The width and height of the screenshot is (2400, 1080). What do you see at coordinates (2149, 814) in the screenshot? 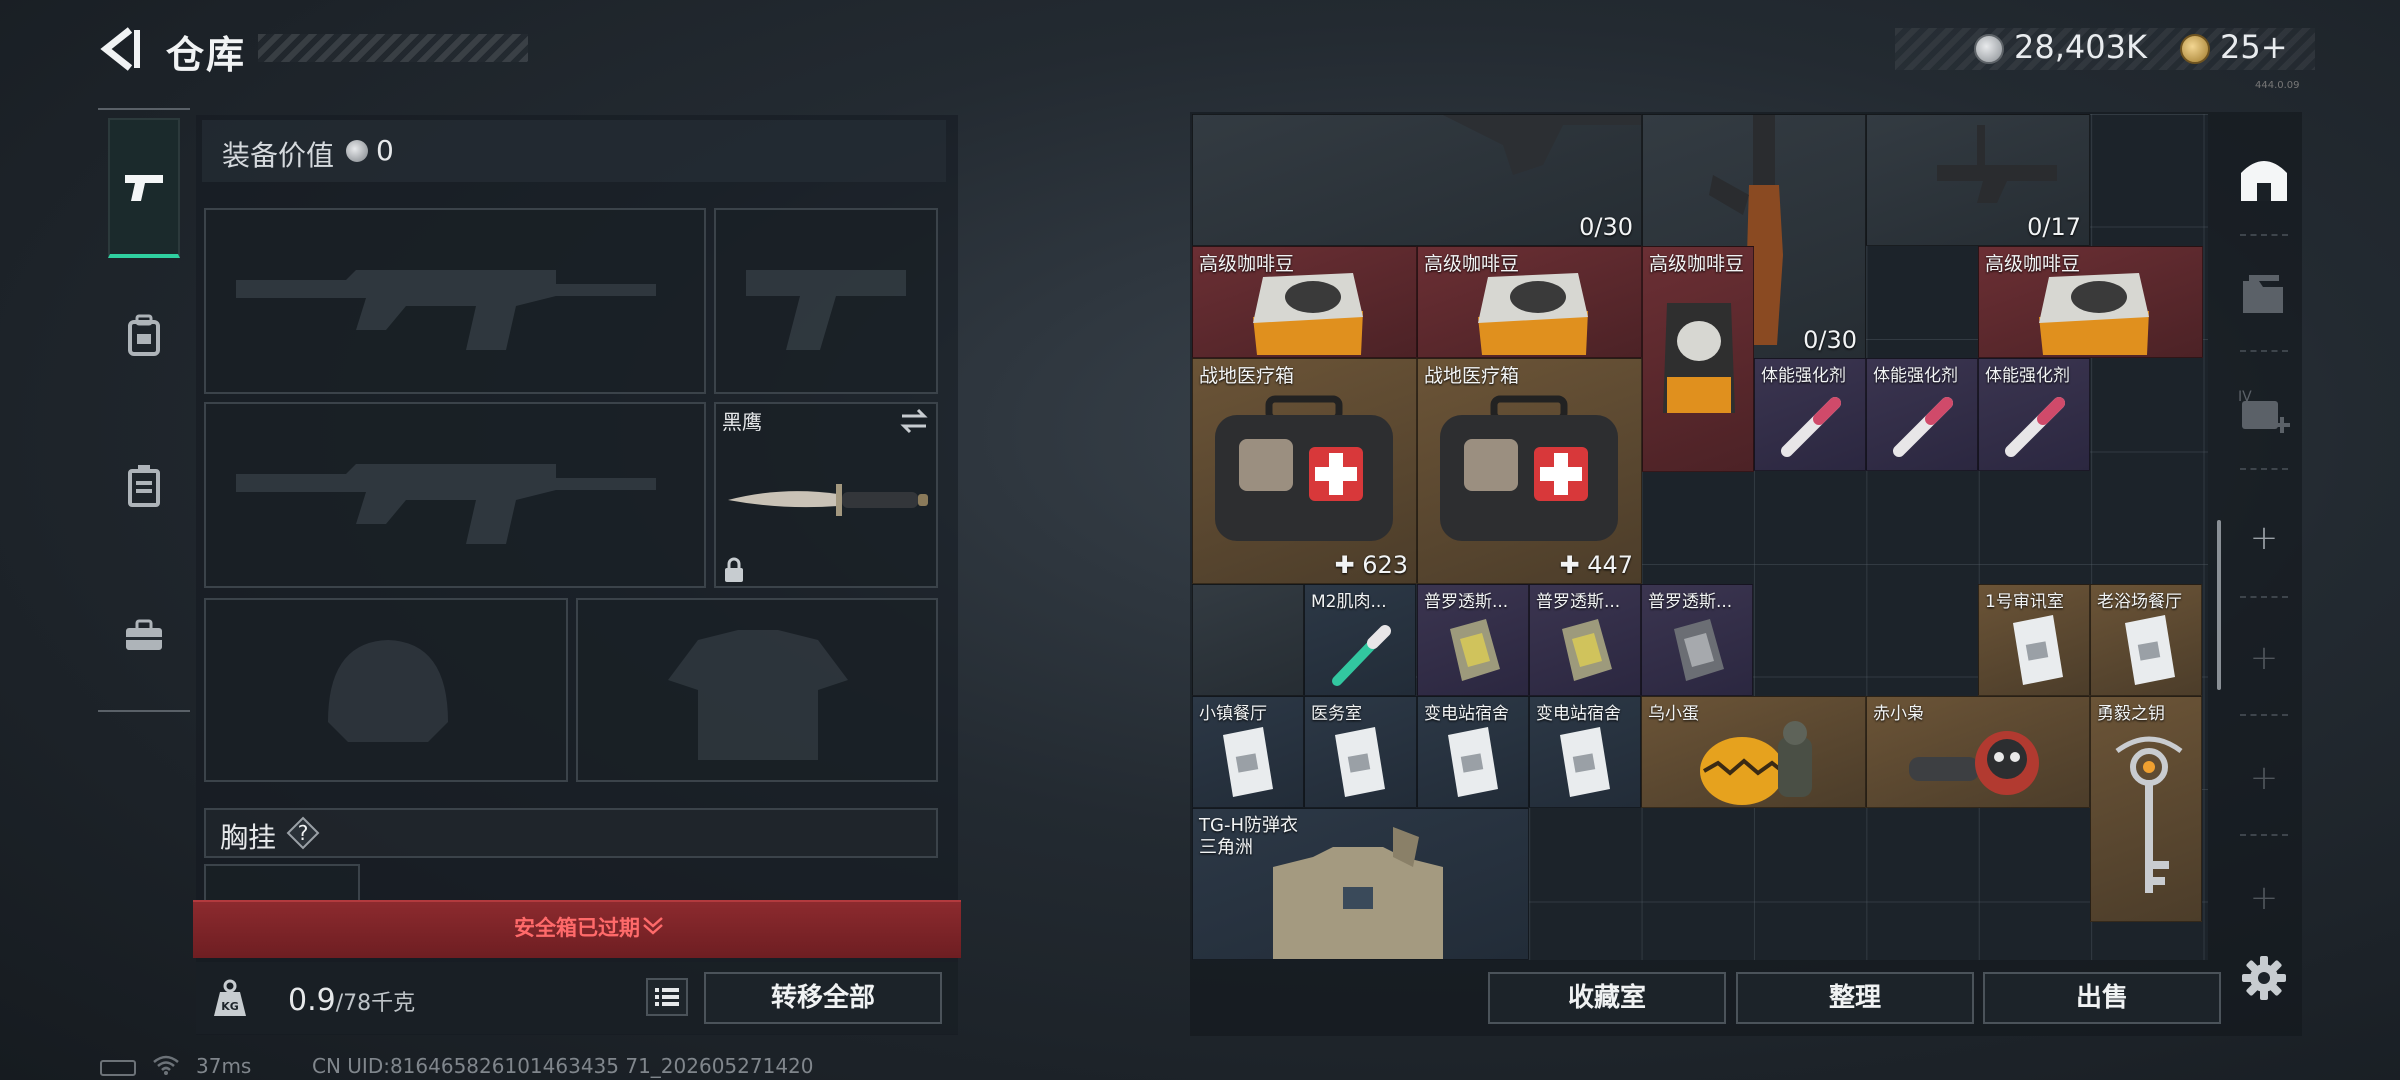
I see `key-icon` at bounding box center [2149, 814].